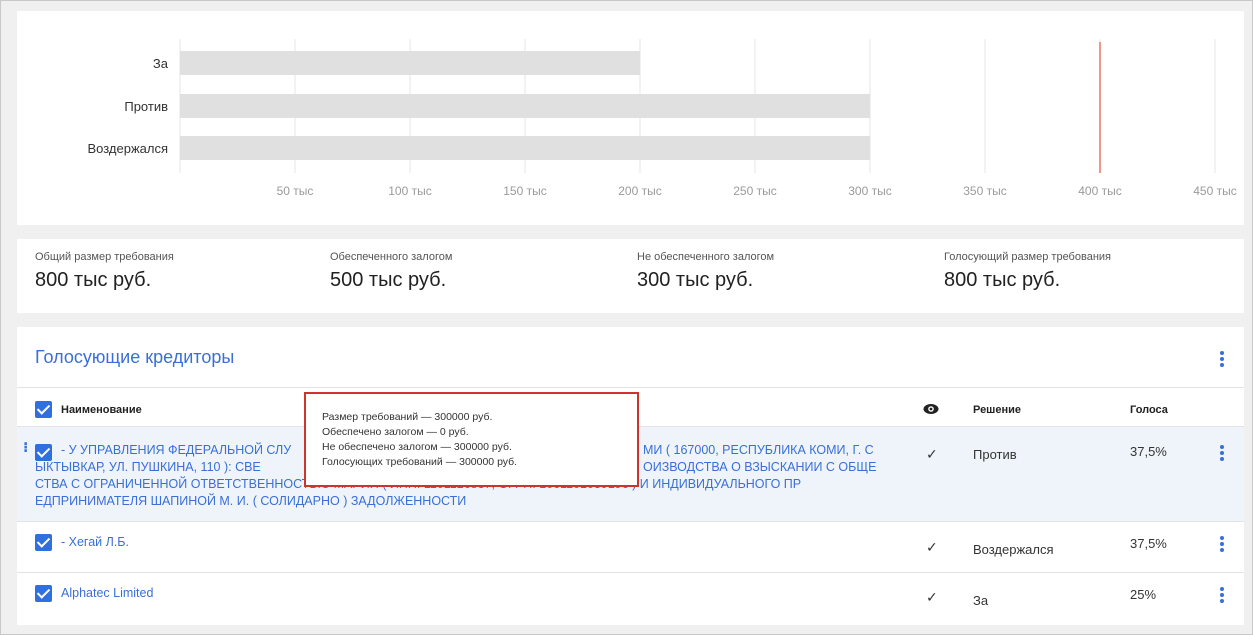 The height and width of the screenshot is (635, 1253). Describe the element at coordinates (984, 191) in the screenshot. I see `x-tick-label: 350 тыс` at that location.